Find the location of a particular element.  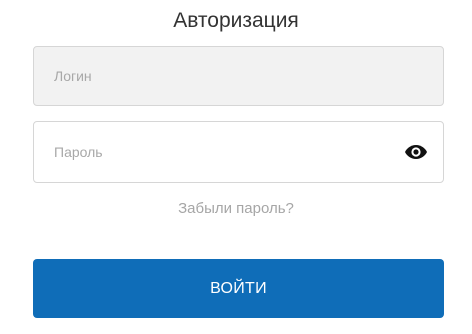

eye-icon-graphic is located at coordinates (416, 152).